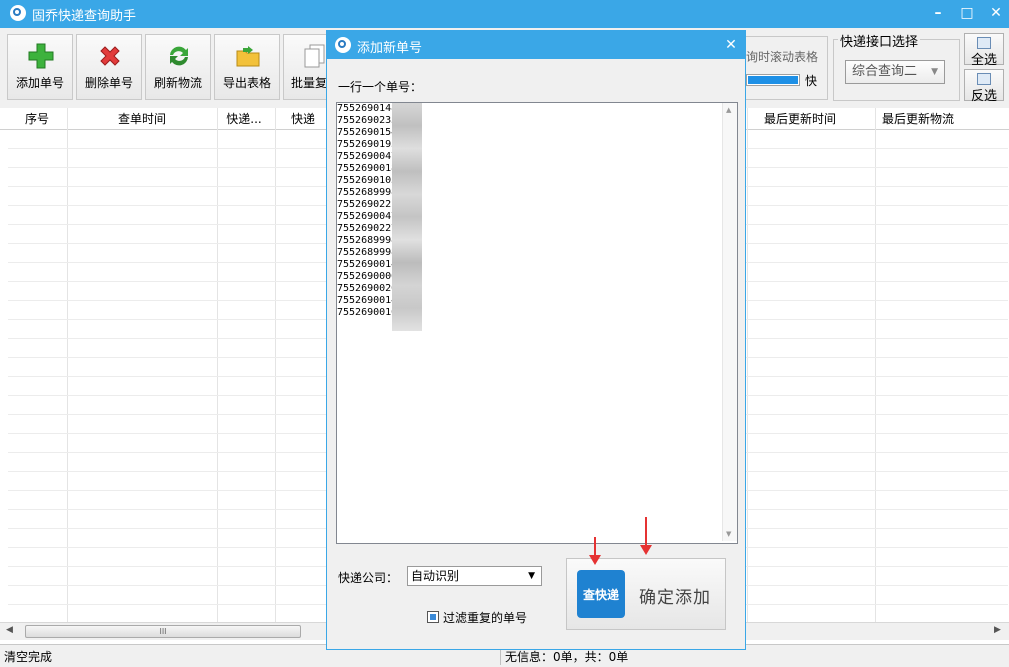 The image size is (1009, 667). What do you see at coordinates (248, 56) in the screenshot?
I see `folder-export-icon` at bounding box center [248, 56].